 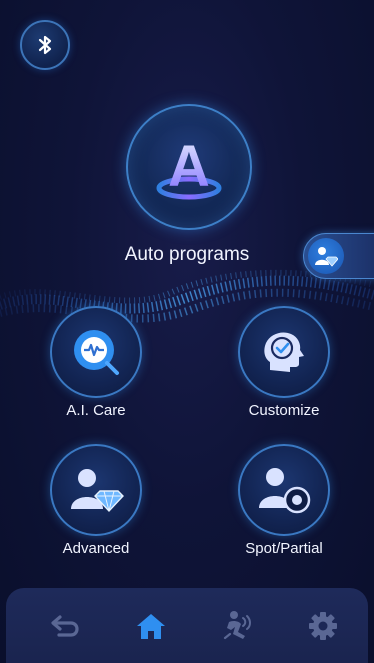 I want to click on nav-home-button, so click(x=151, y=626).